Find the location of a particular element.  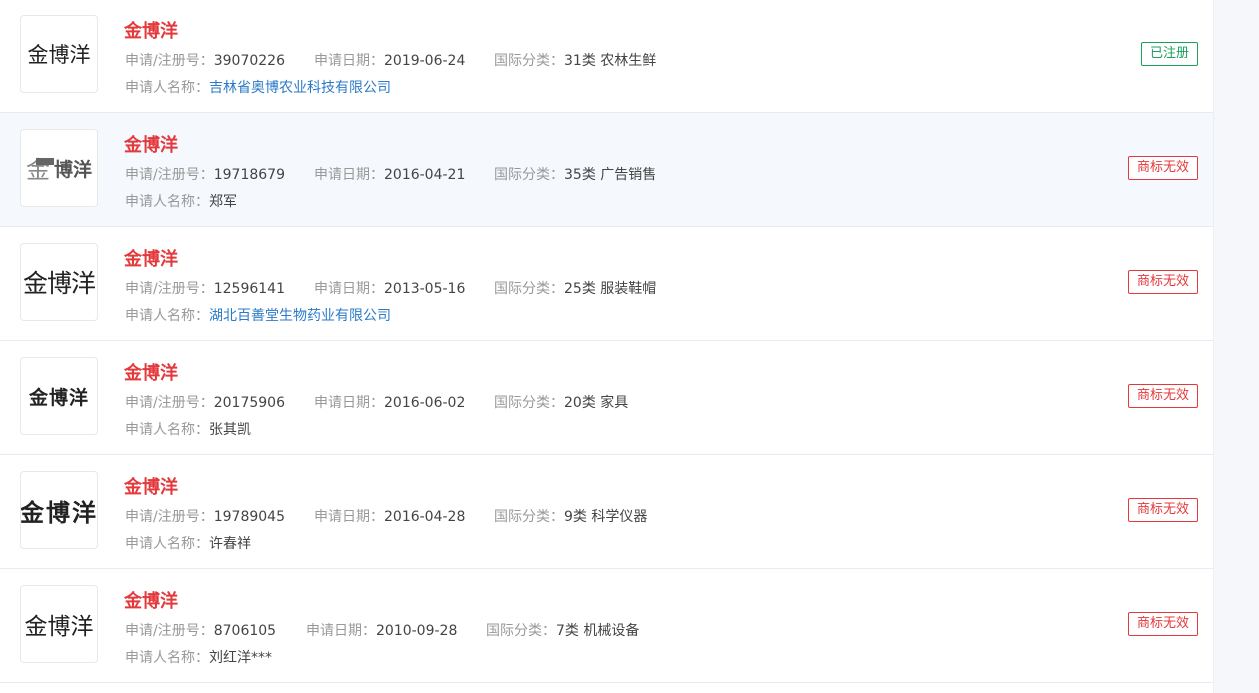

intl-class-value: 35类 广告销售 is located at coordinates (610, 175).